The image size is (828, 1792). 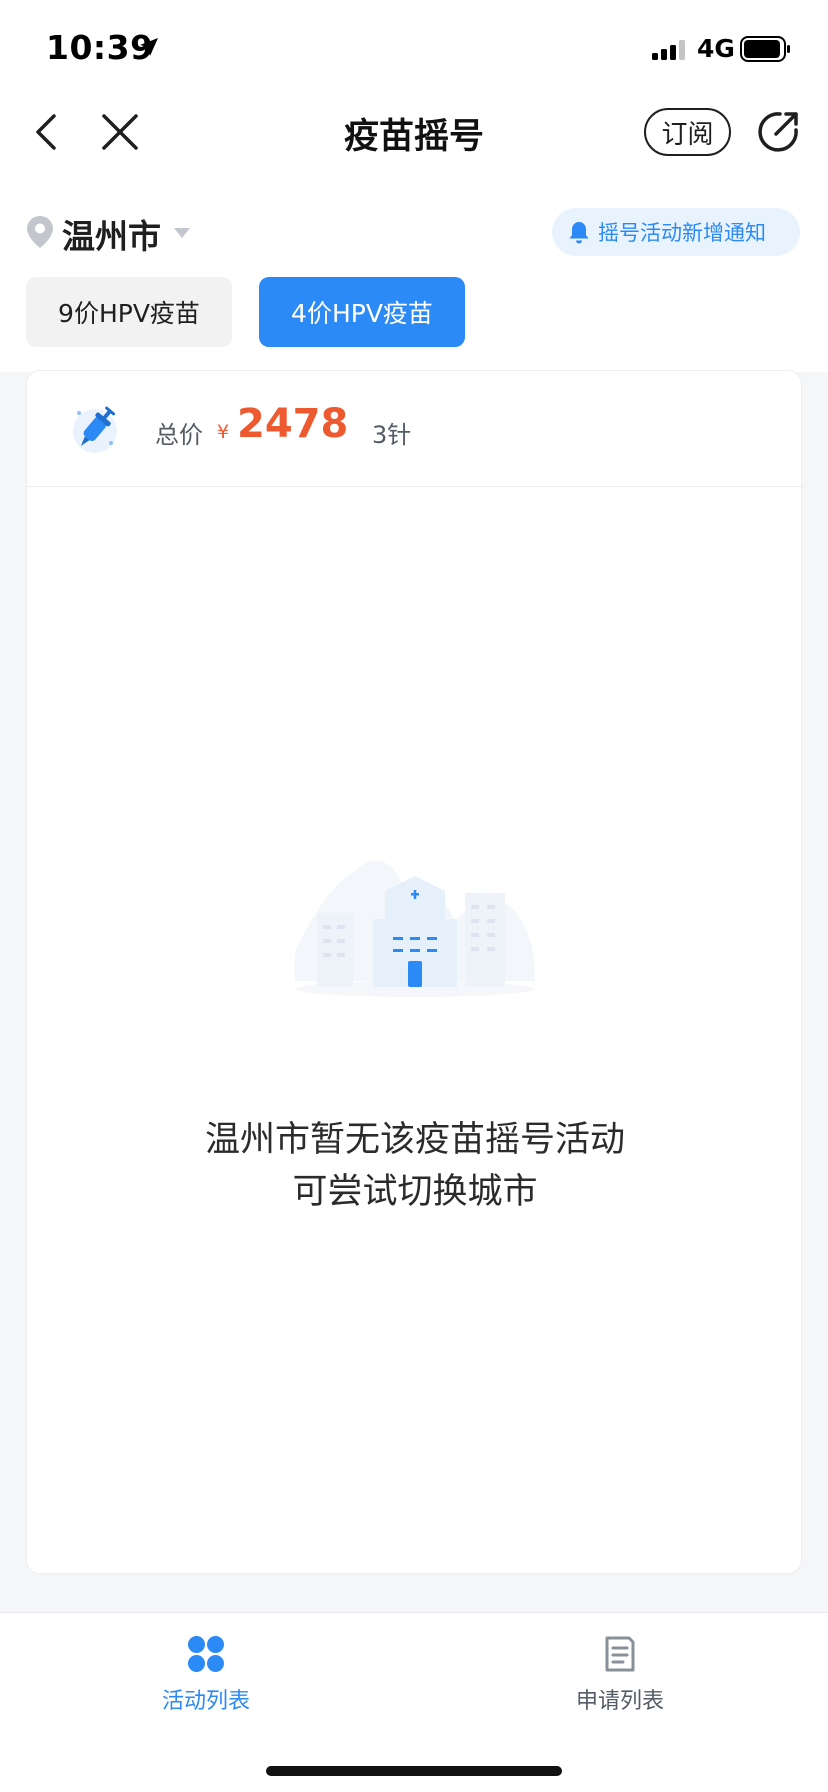 What do you see at coordinates (668, 50) in the screenshot?
I see `signal-icon` at bounding box center [668, 50].